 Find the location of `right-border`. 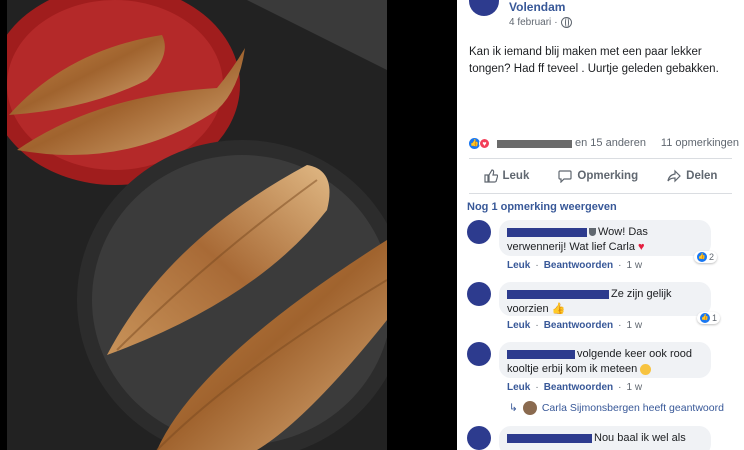

right-border is located at coordinates (422, 225).